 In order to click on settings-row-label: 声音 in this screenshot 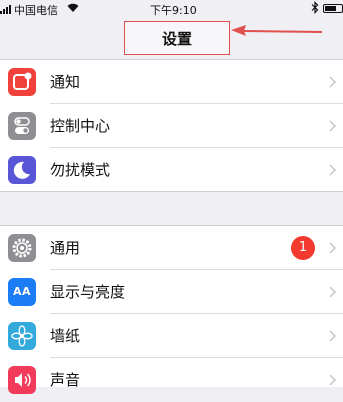, I will do `click(65, 380)`.